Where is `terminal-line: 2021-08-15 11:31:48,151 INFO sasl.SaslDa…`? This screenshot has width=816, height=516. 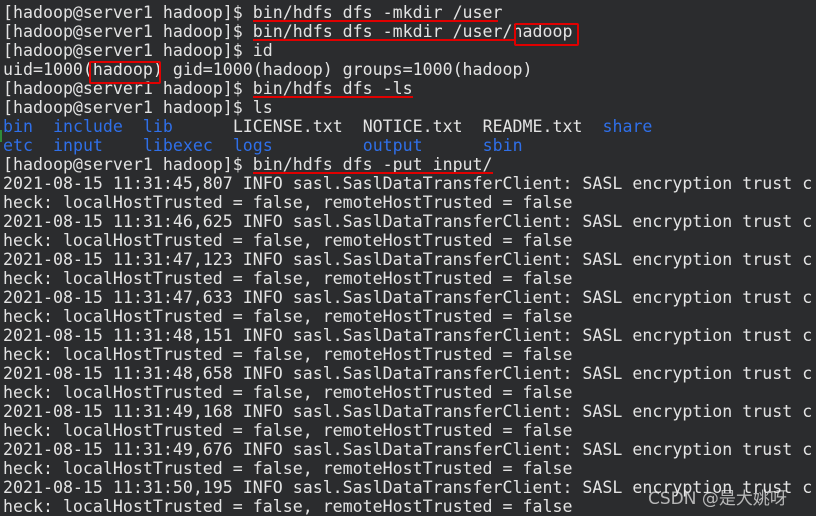
terminal-line: 2021-08-15 11:31:48,151 INFO sasl.SaslDa… is located at coordinates (407, 335).